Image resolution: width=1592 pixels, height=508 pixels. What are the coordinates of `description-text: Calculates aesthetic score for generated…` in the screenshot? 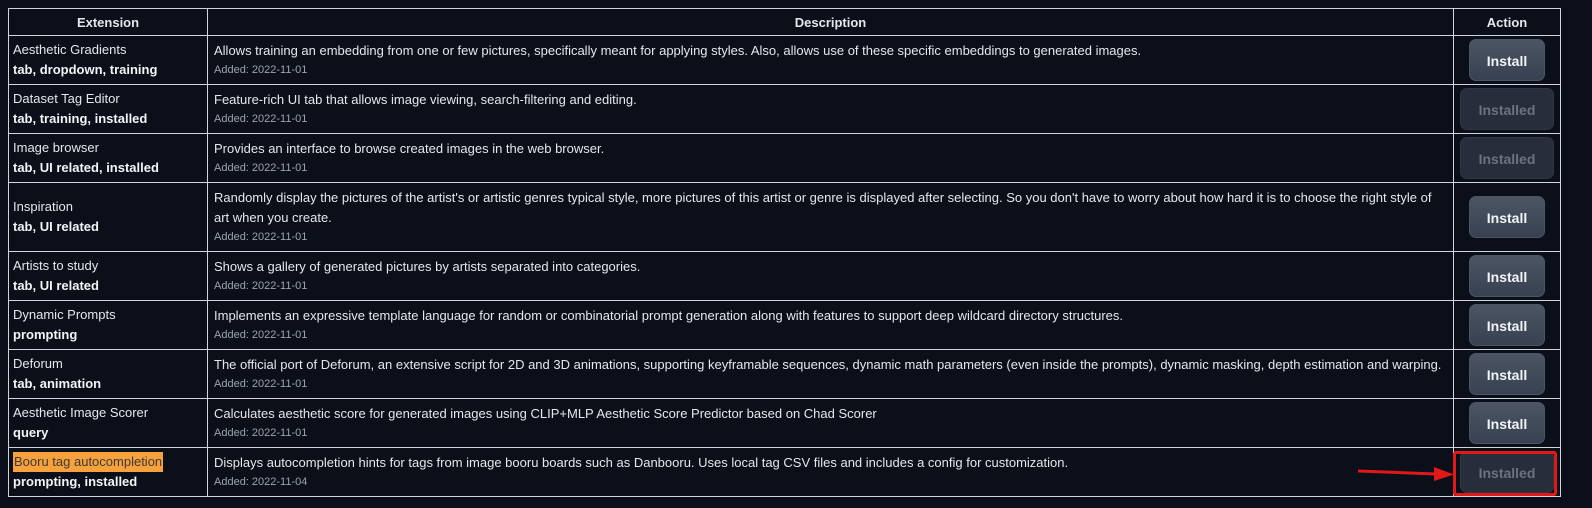 It's located at (545, 413).